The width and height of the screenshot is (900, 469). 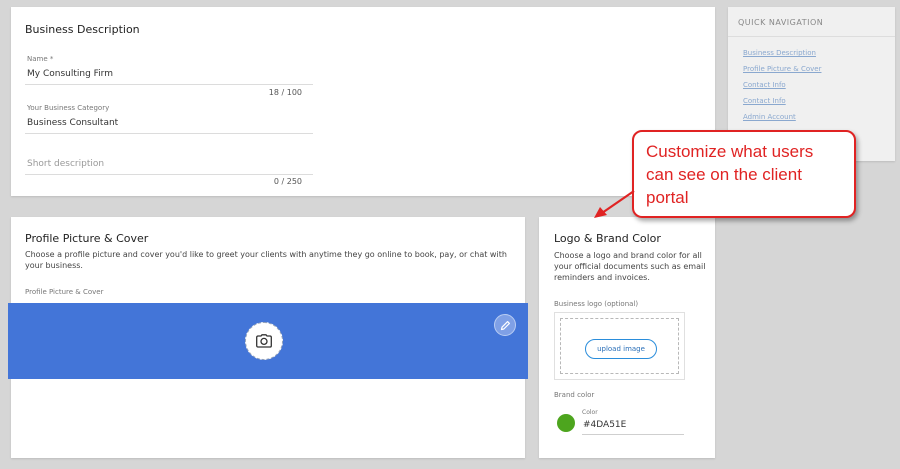 I want to click on quick-nav-contact-info: Contact Info, so click(x=764, y=85).